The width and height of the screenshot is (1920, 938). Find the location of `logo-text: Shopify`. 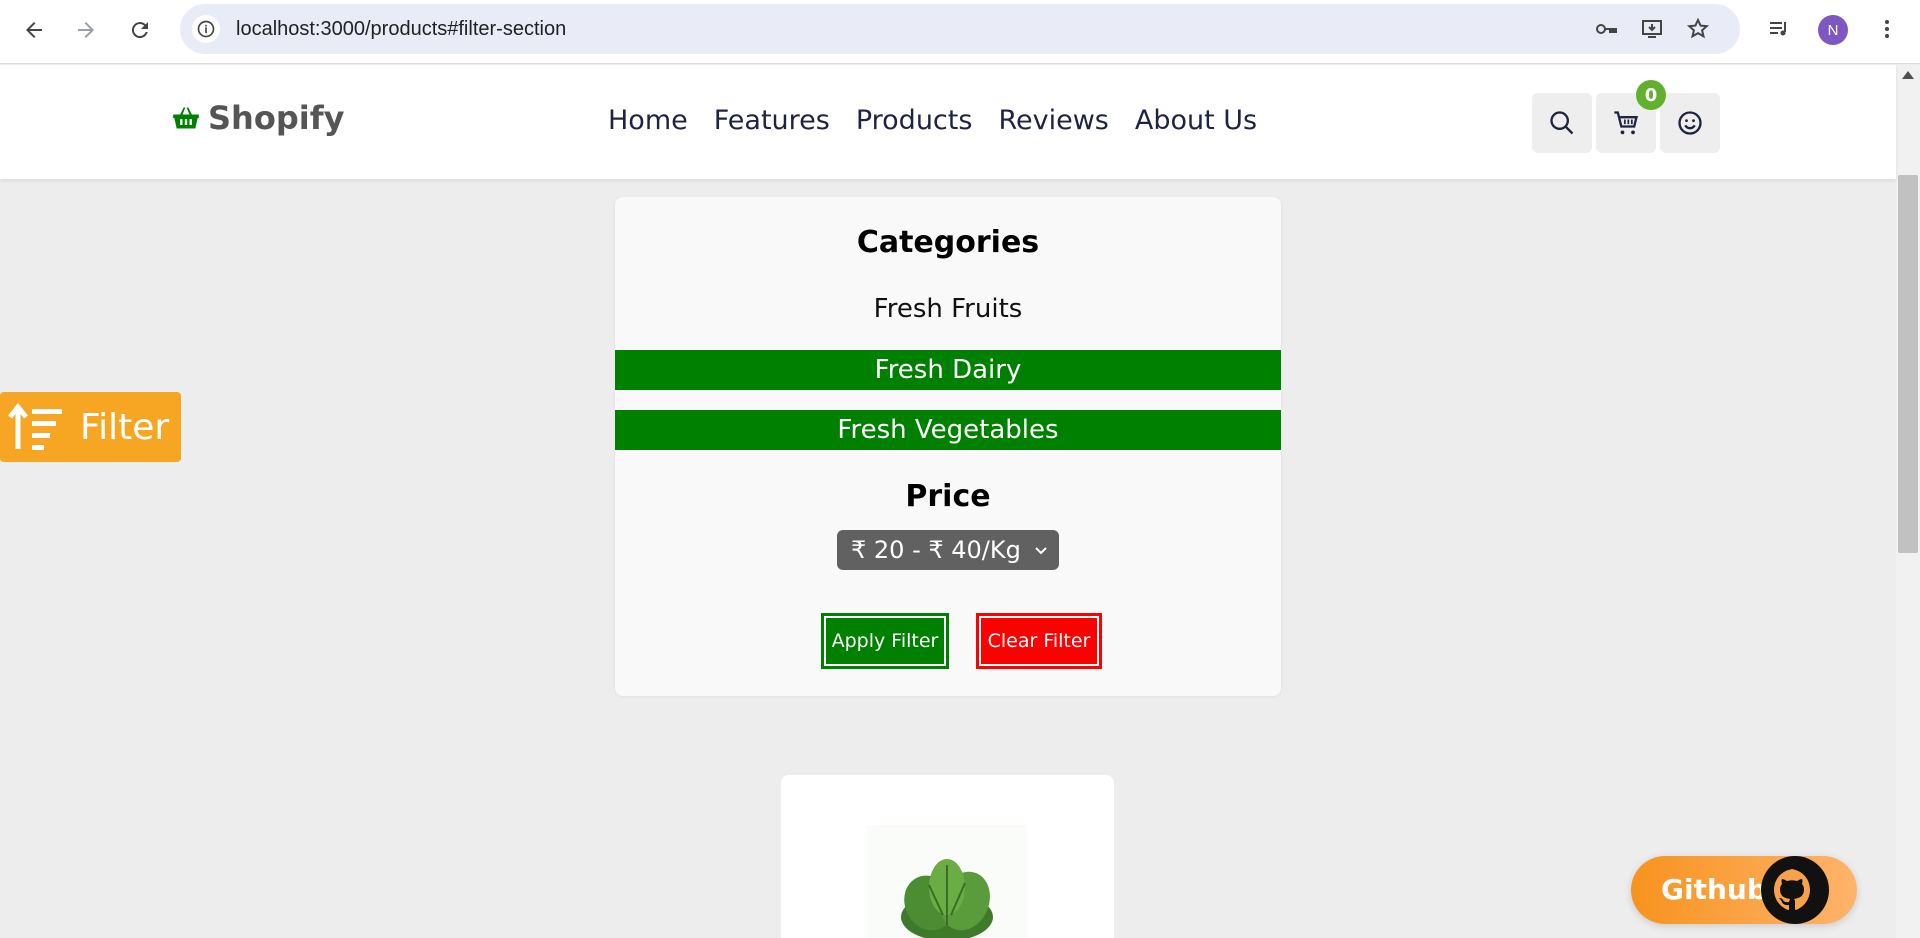

logo-text: Shopify is located at coordinates (276, 118).